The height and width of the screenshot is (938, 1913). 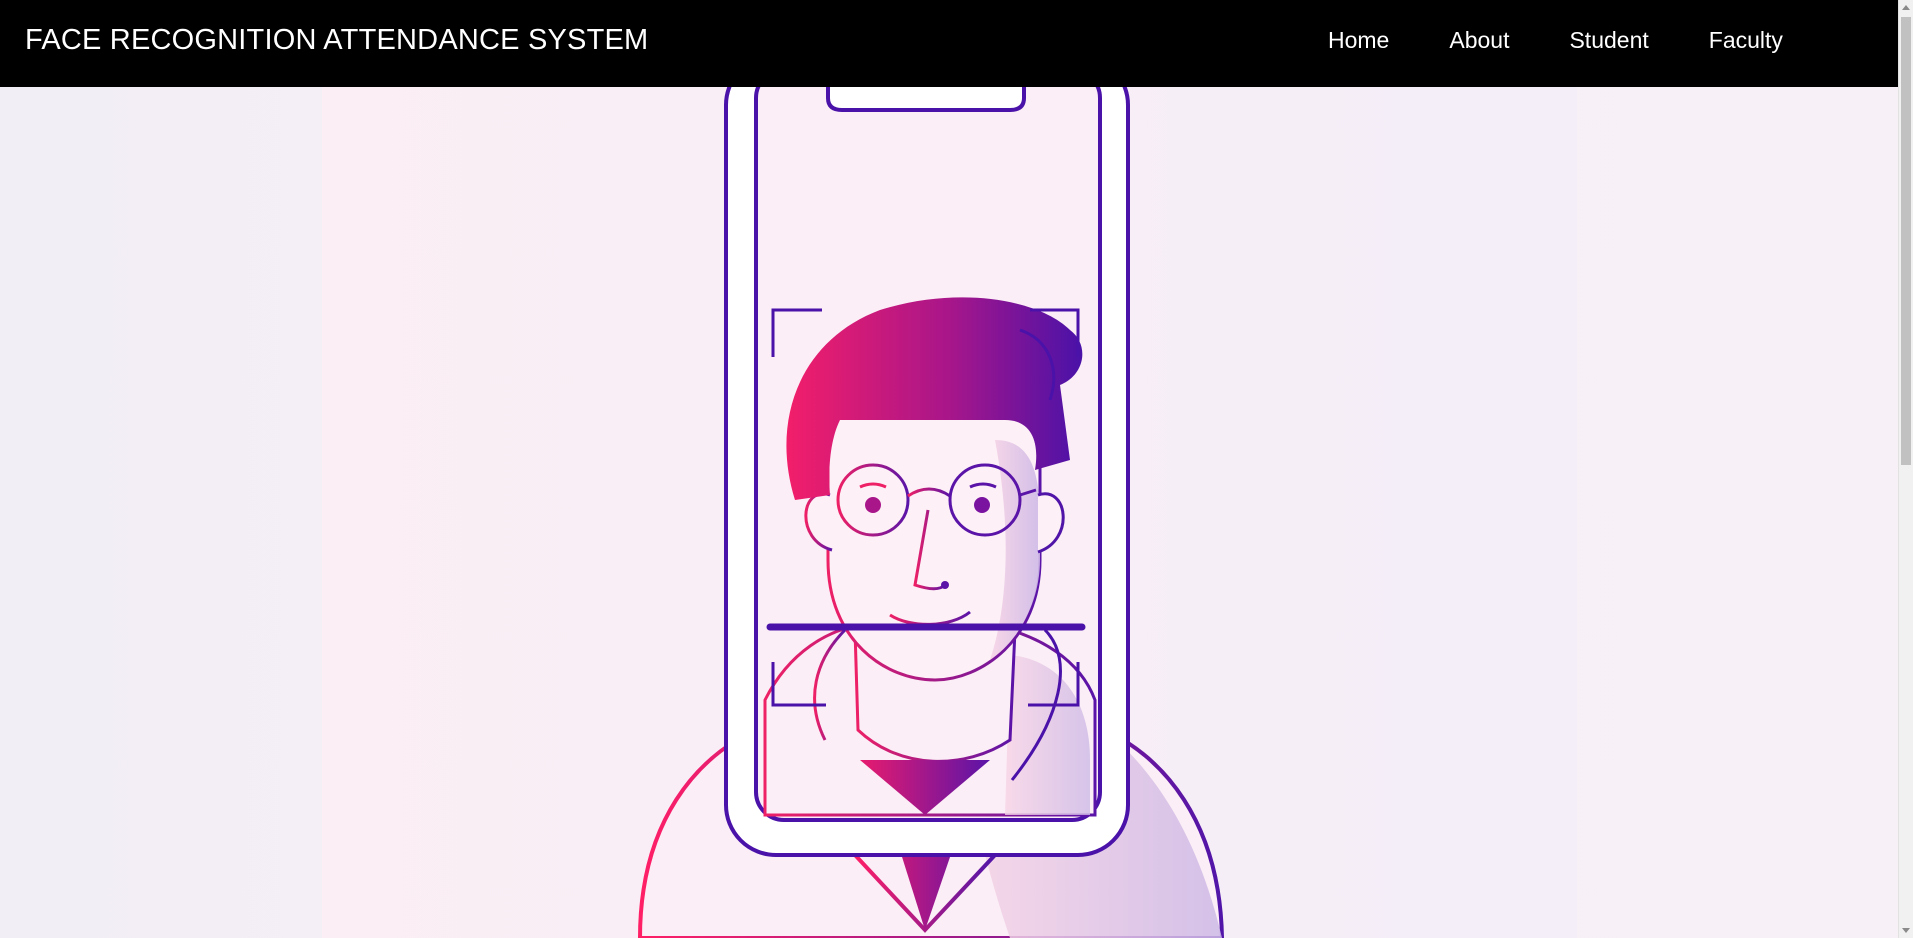 I want to click on scroll-up-icon, so click(x=1906, y=7).